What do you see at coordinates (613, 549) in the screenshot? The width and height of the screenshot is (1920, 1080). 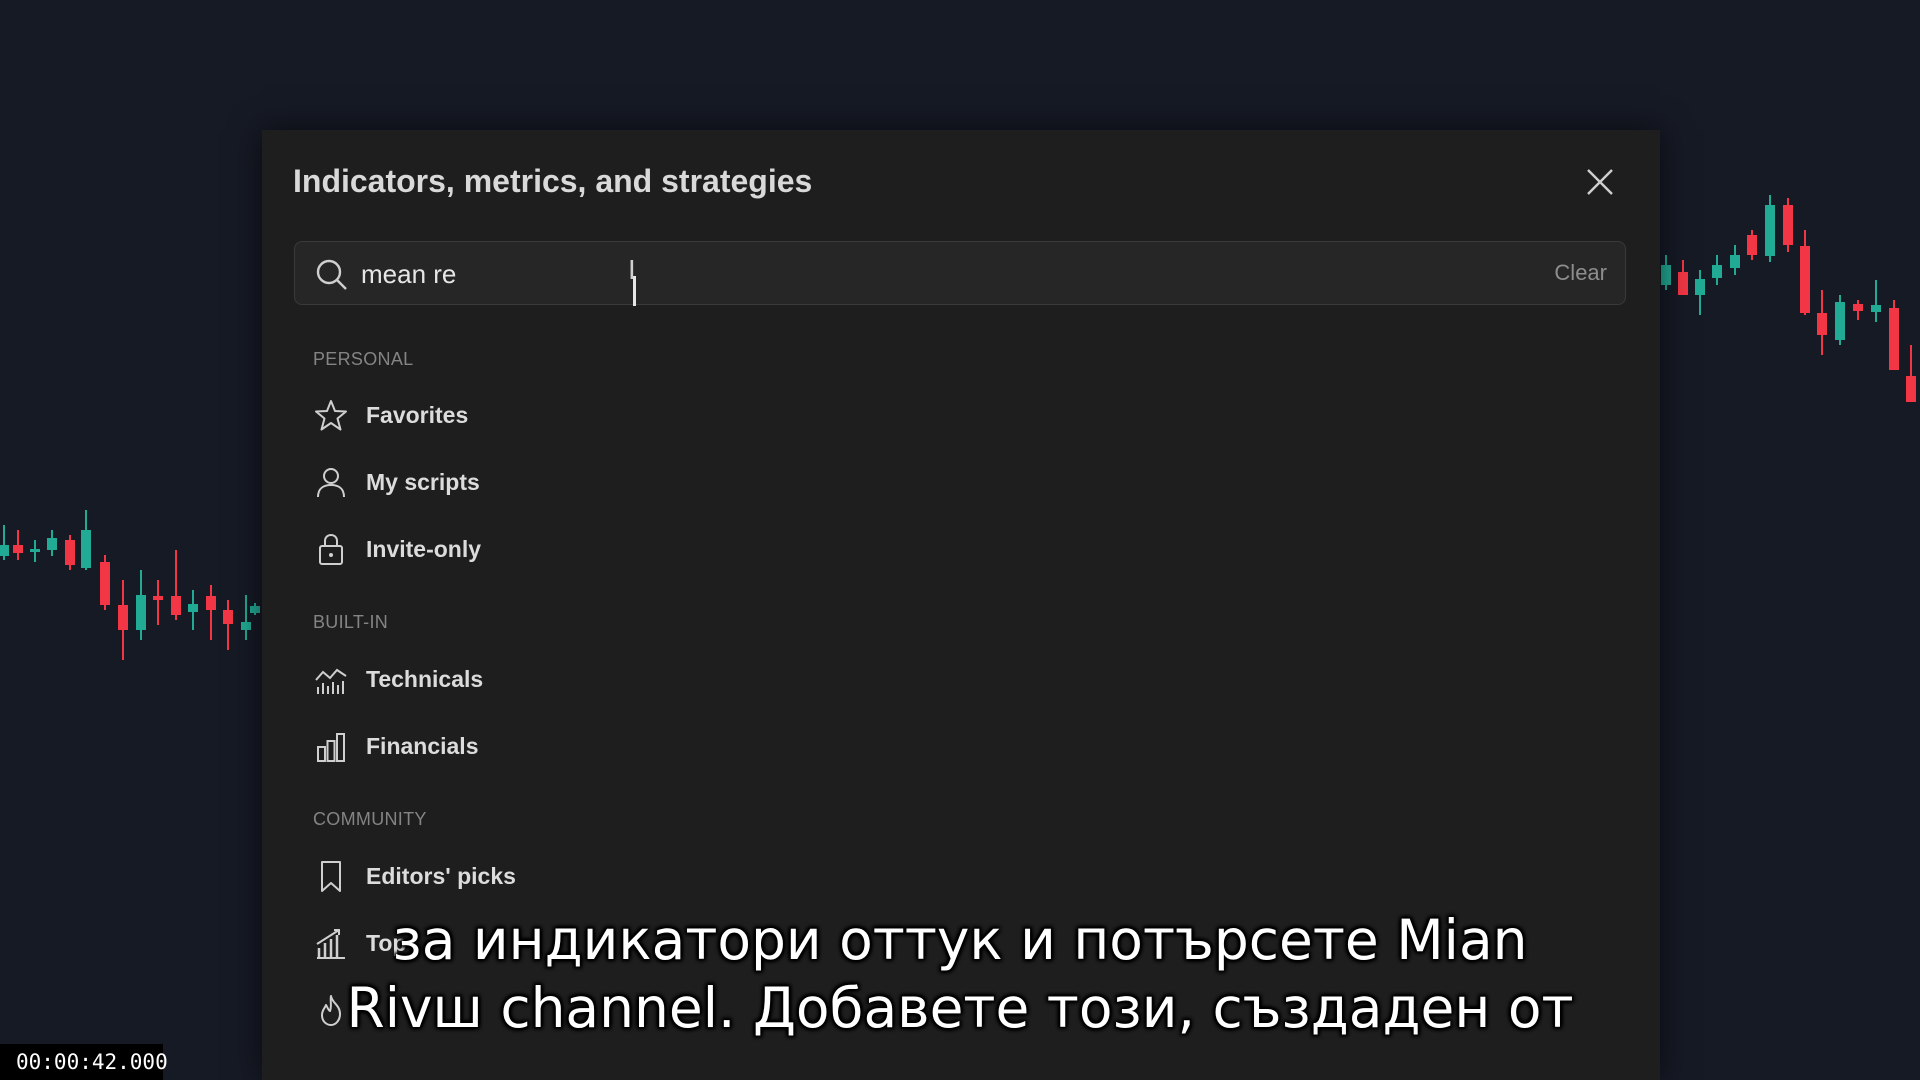 I see `menu-item-invite-only: Invite-only` at bounding box center [613, 549].